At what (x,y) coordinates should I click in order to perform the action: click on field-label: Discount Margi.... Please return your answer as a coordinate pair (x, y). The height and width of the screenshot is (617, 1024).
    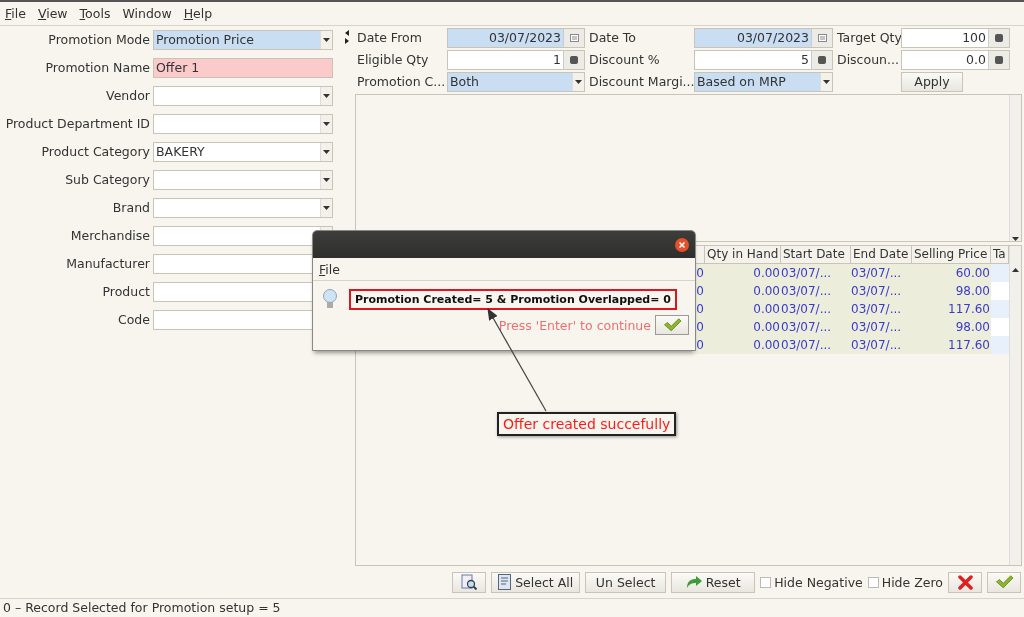
    Looking at the image, I should click on (641, 81).